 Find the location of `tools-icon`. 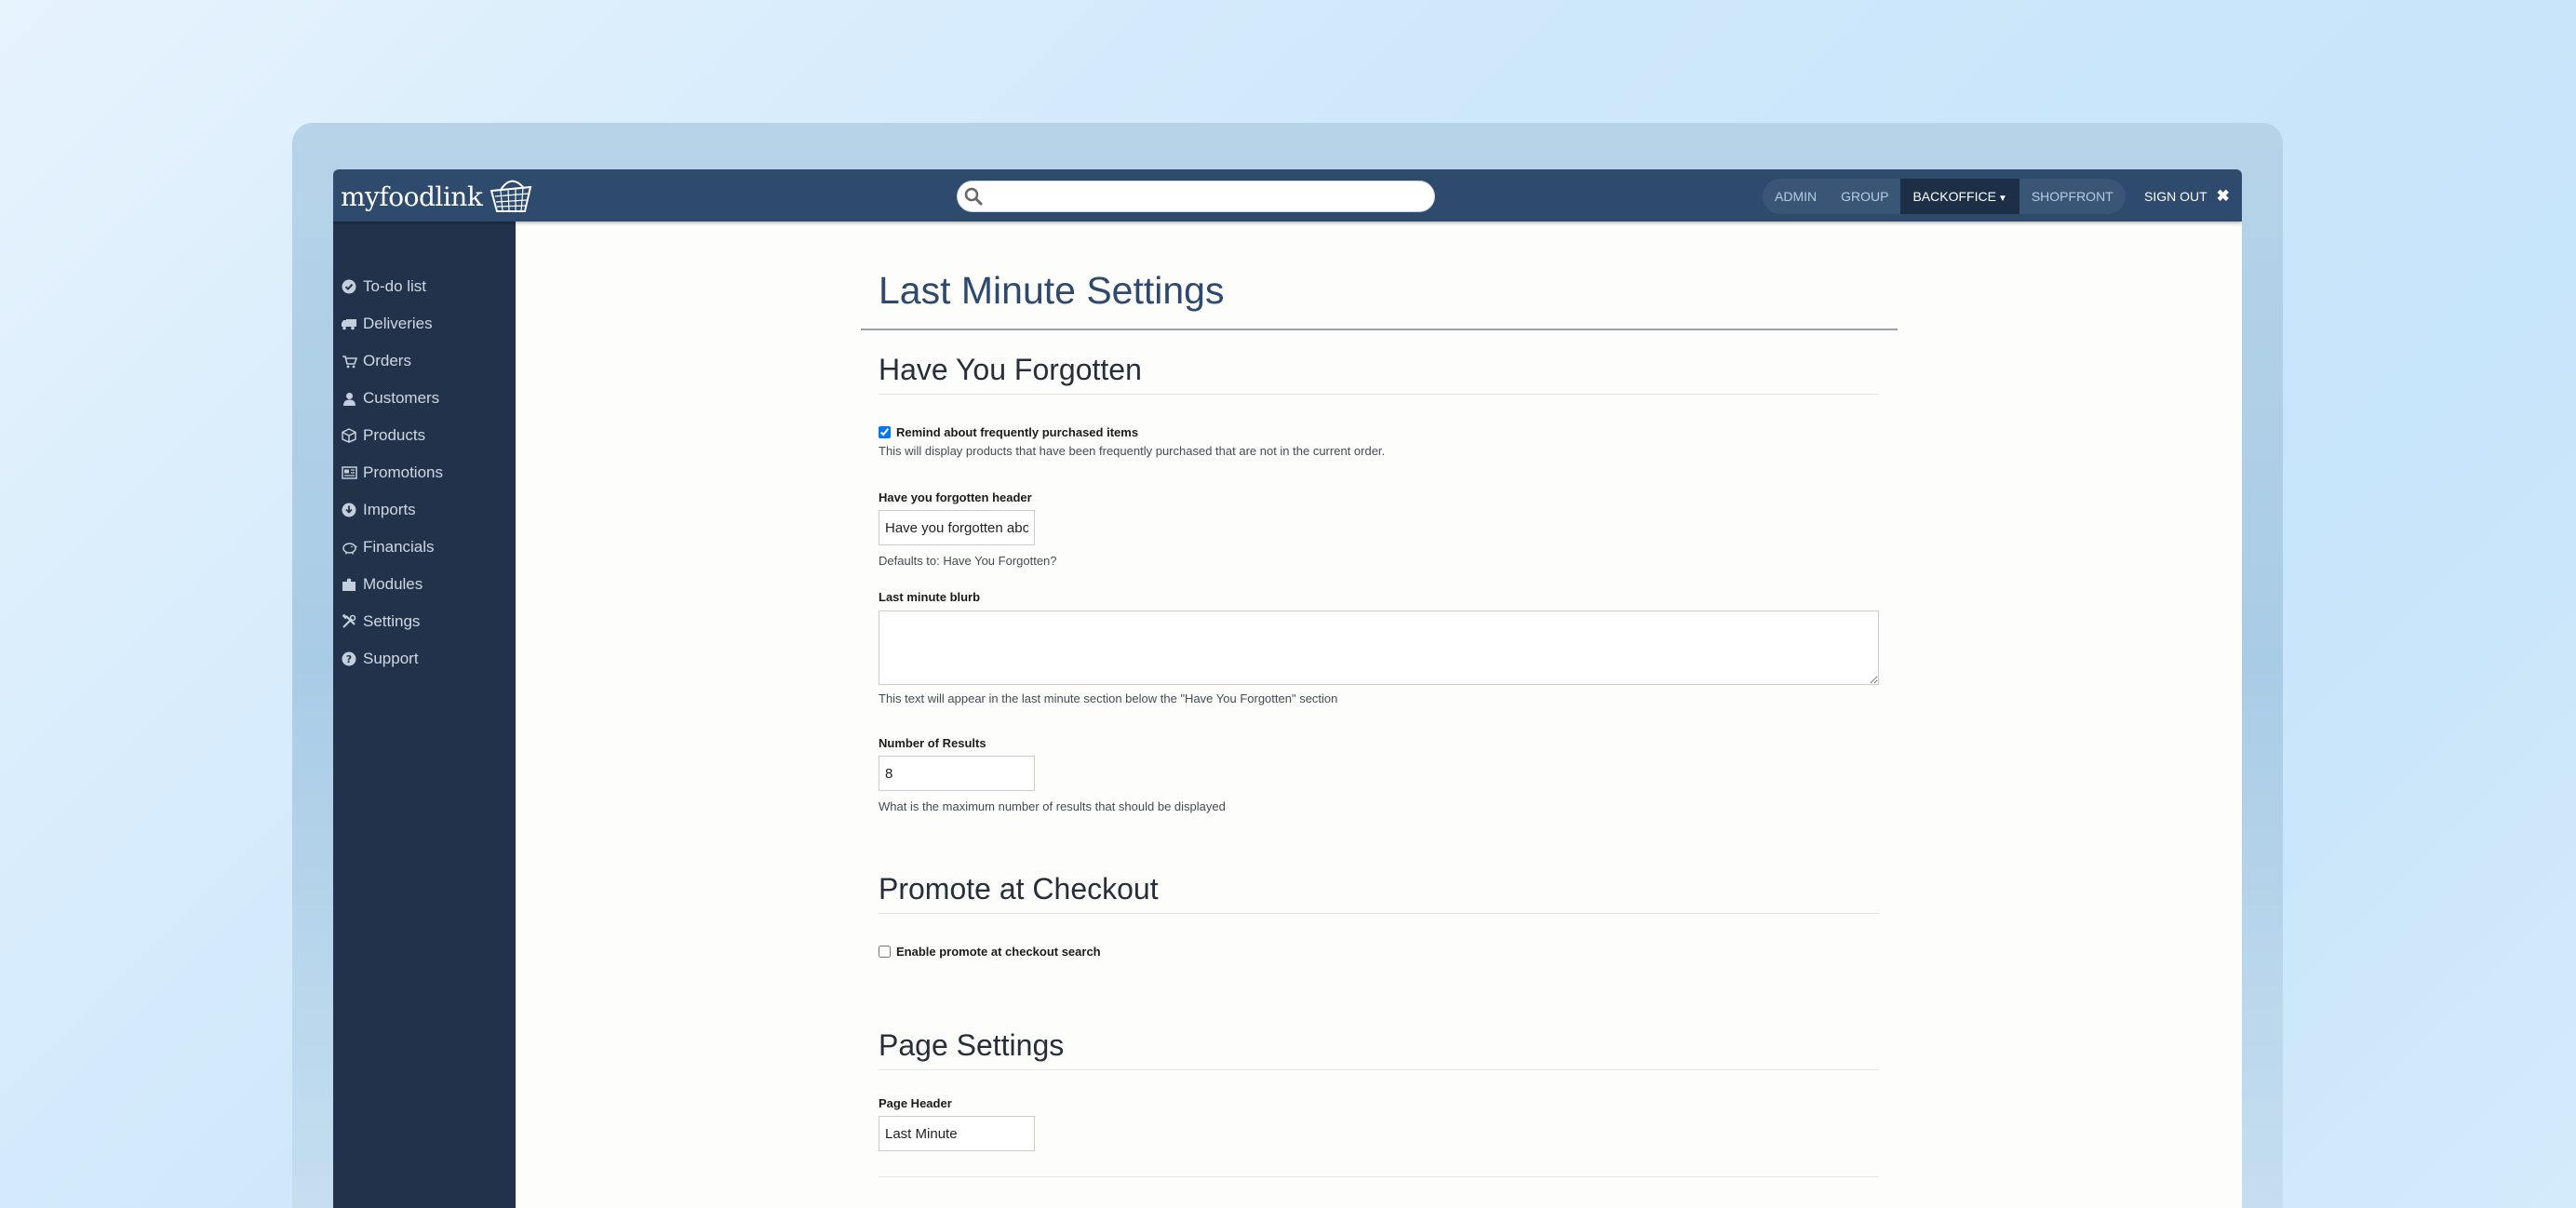

tools-icon is located at coordinates (349, 621).